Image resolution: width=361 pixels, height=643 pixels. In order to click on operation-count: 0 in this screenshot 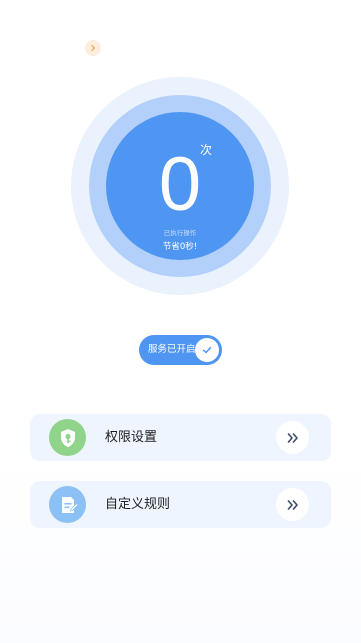, I will do `click(180, 184)`.